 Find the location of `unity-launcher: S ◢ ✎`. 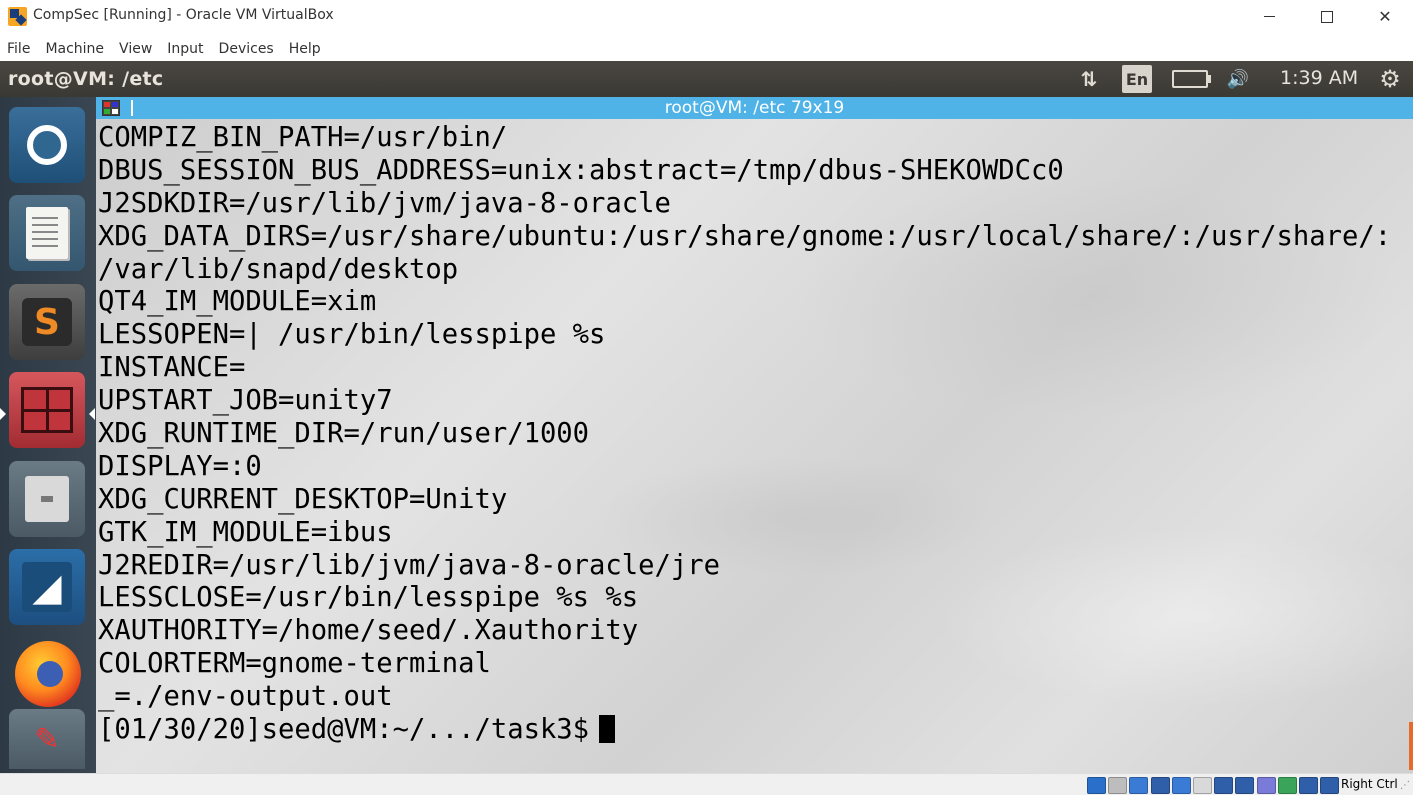

unity-launcher: S ◢ ✎ is located at coordinates (48, 435).